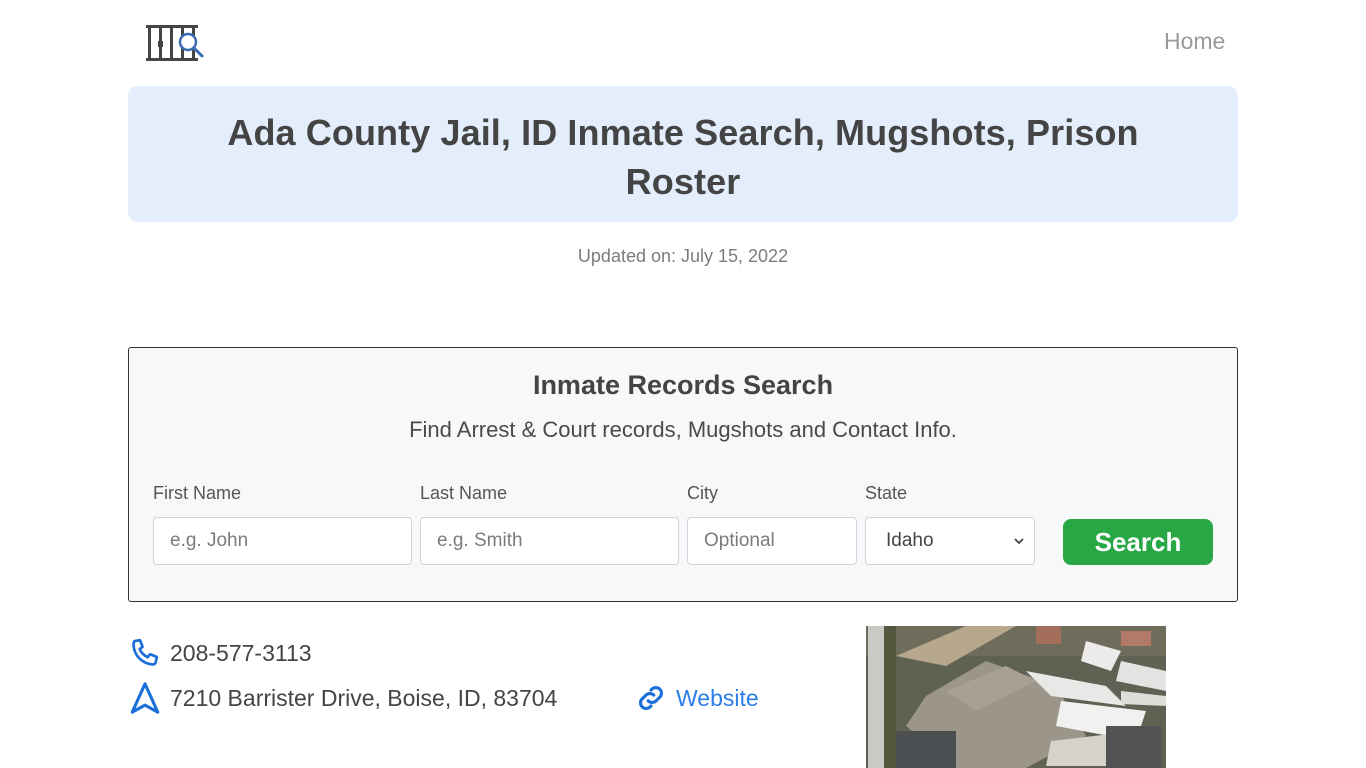 This screenshot has height=768, width=1366. What do you see at coordinates (683, 256) in the screenshot?
I see `updated-date: Updated on: July 15, 2022` at bounding box center [683, 256].